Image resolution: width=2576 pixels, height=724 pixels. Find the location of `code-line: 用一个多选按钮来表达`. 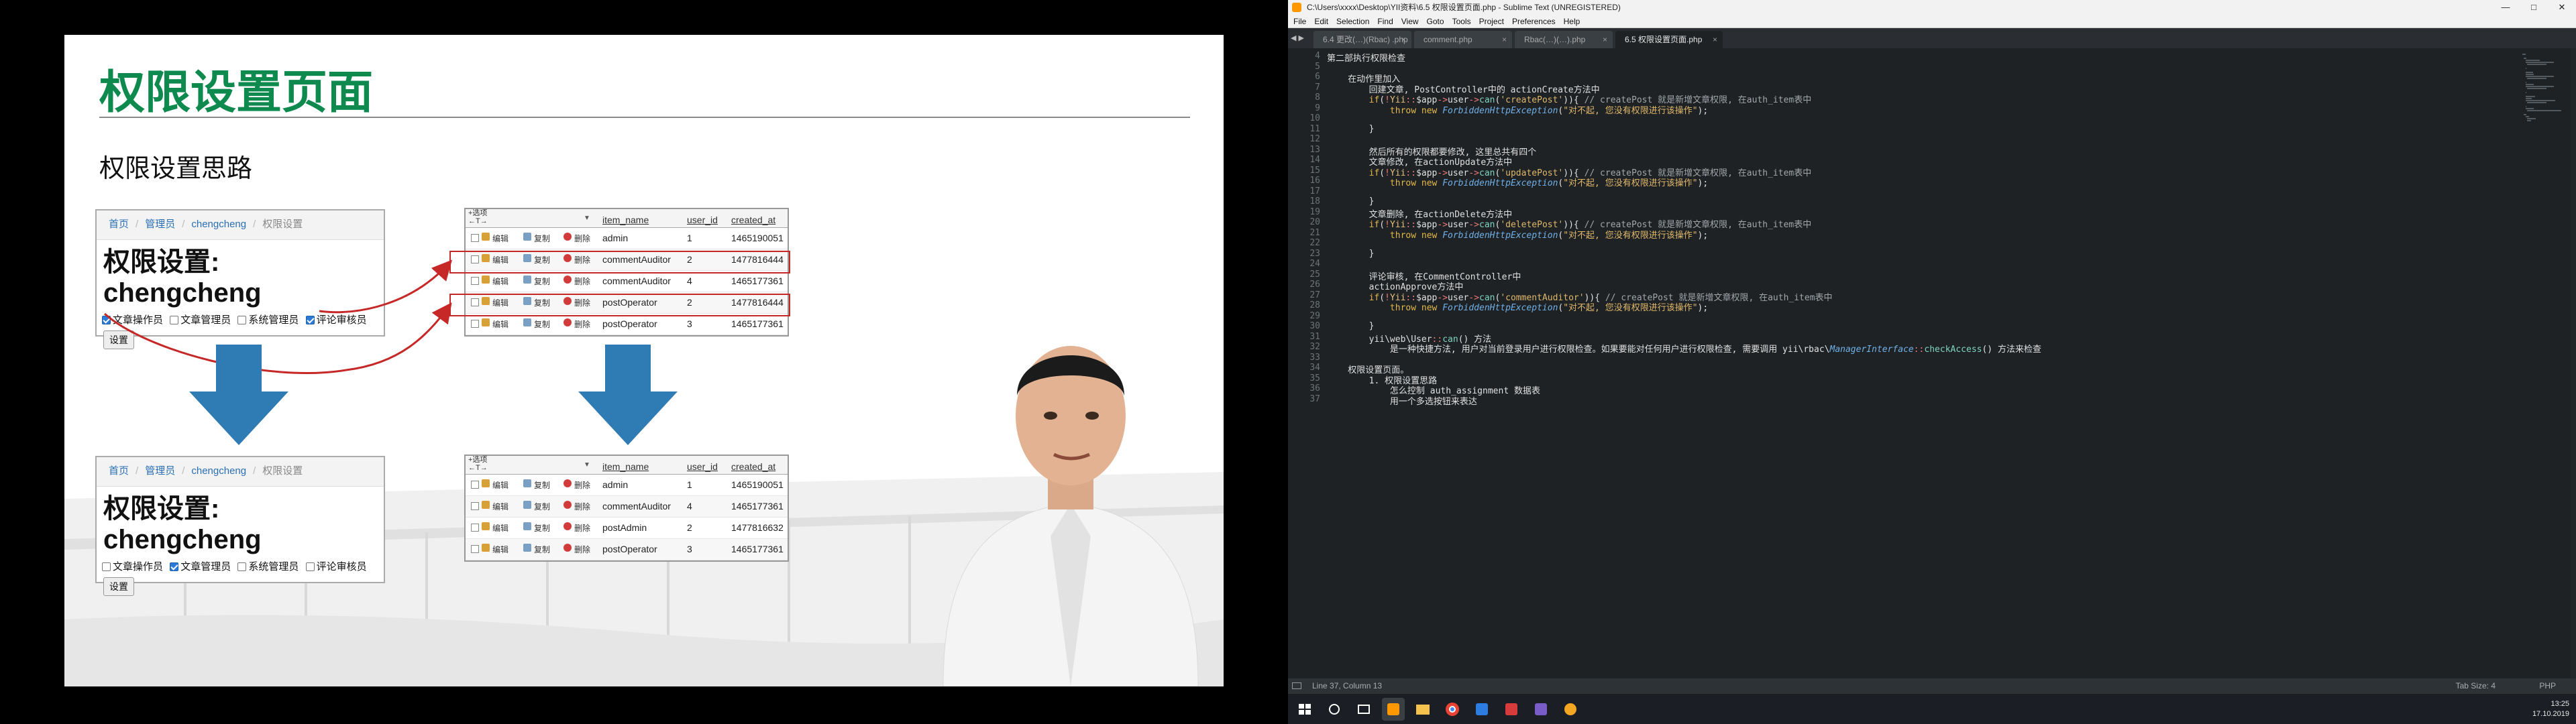

code-line: 用一个多选按钮来表达 is located at coordinates (1402, 401).